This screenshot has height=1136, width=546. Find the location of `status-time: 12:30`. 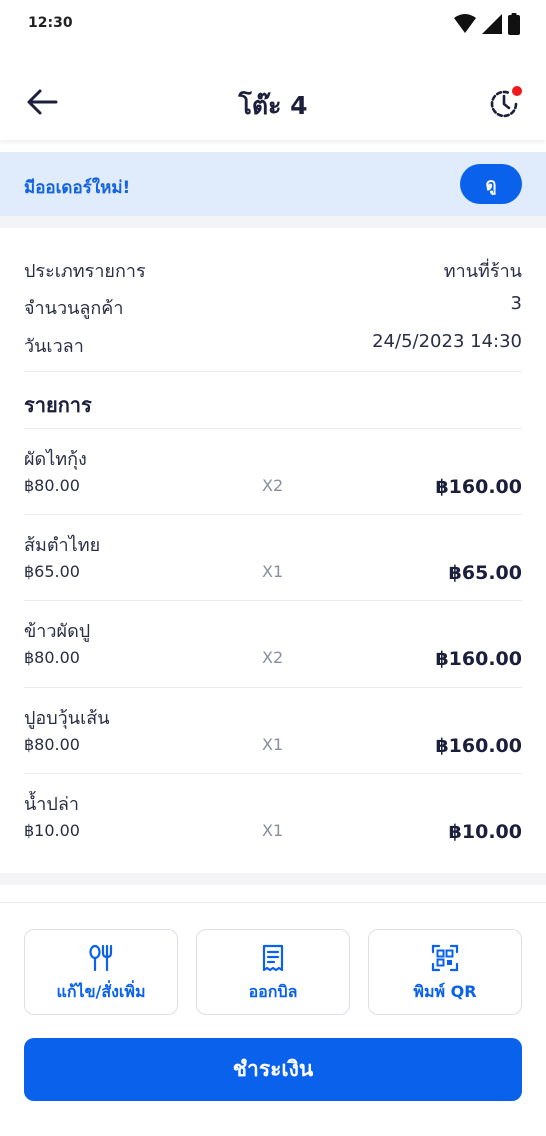

status-time: 12:30 is located at coordinates (50, 23).